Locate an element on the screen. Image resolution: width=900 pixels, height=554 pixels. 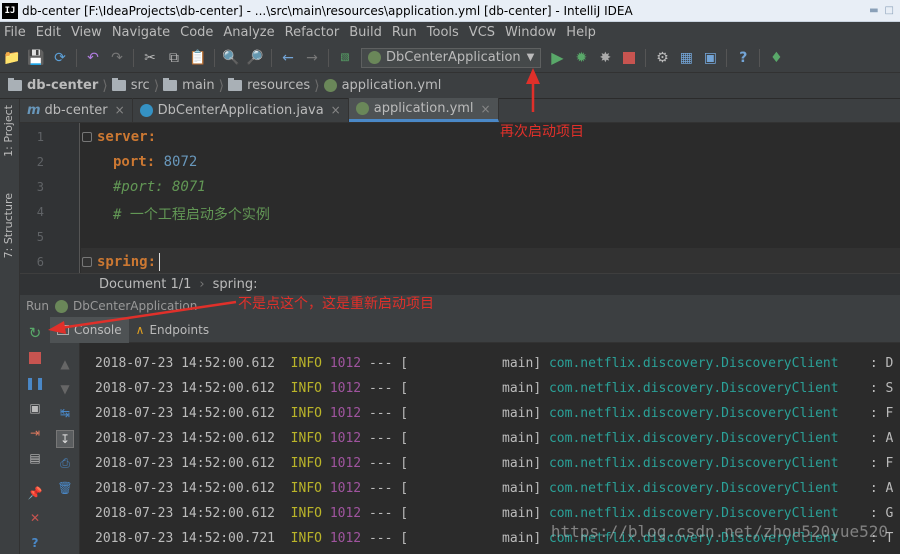
watermark: https://blog.csdn.net/zhou520yue520 is located at coordinates (719, 531).